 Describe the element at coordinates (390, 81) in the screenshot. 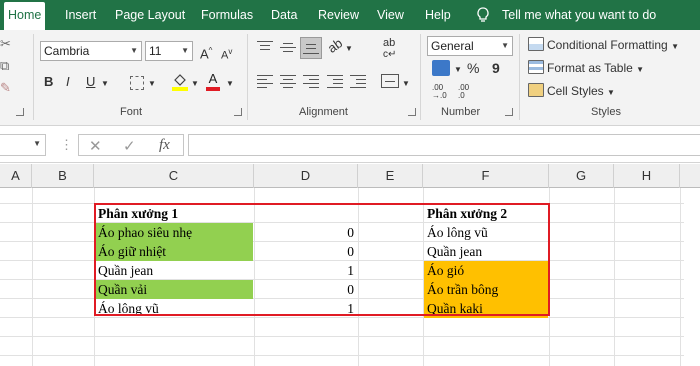

I see `merge-center-icon` at that location.